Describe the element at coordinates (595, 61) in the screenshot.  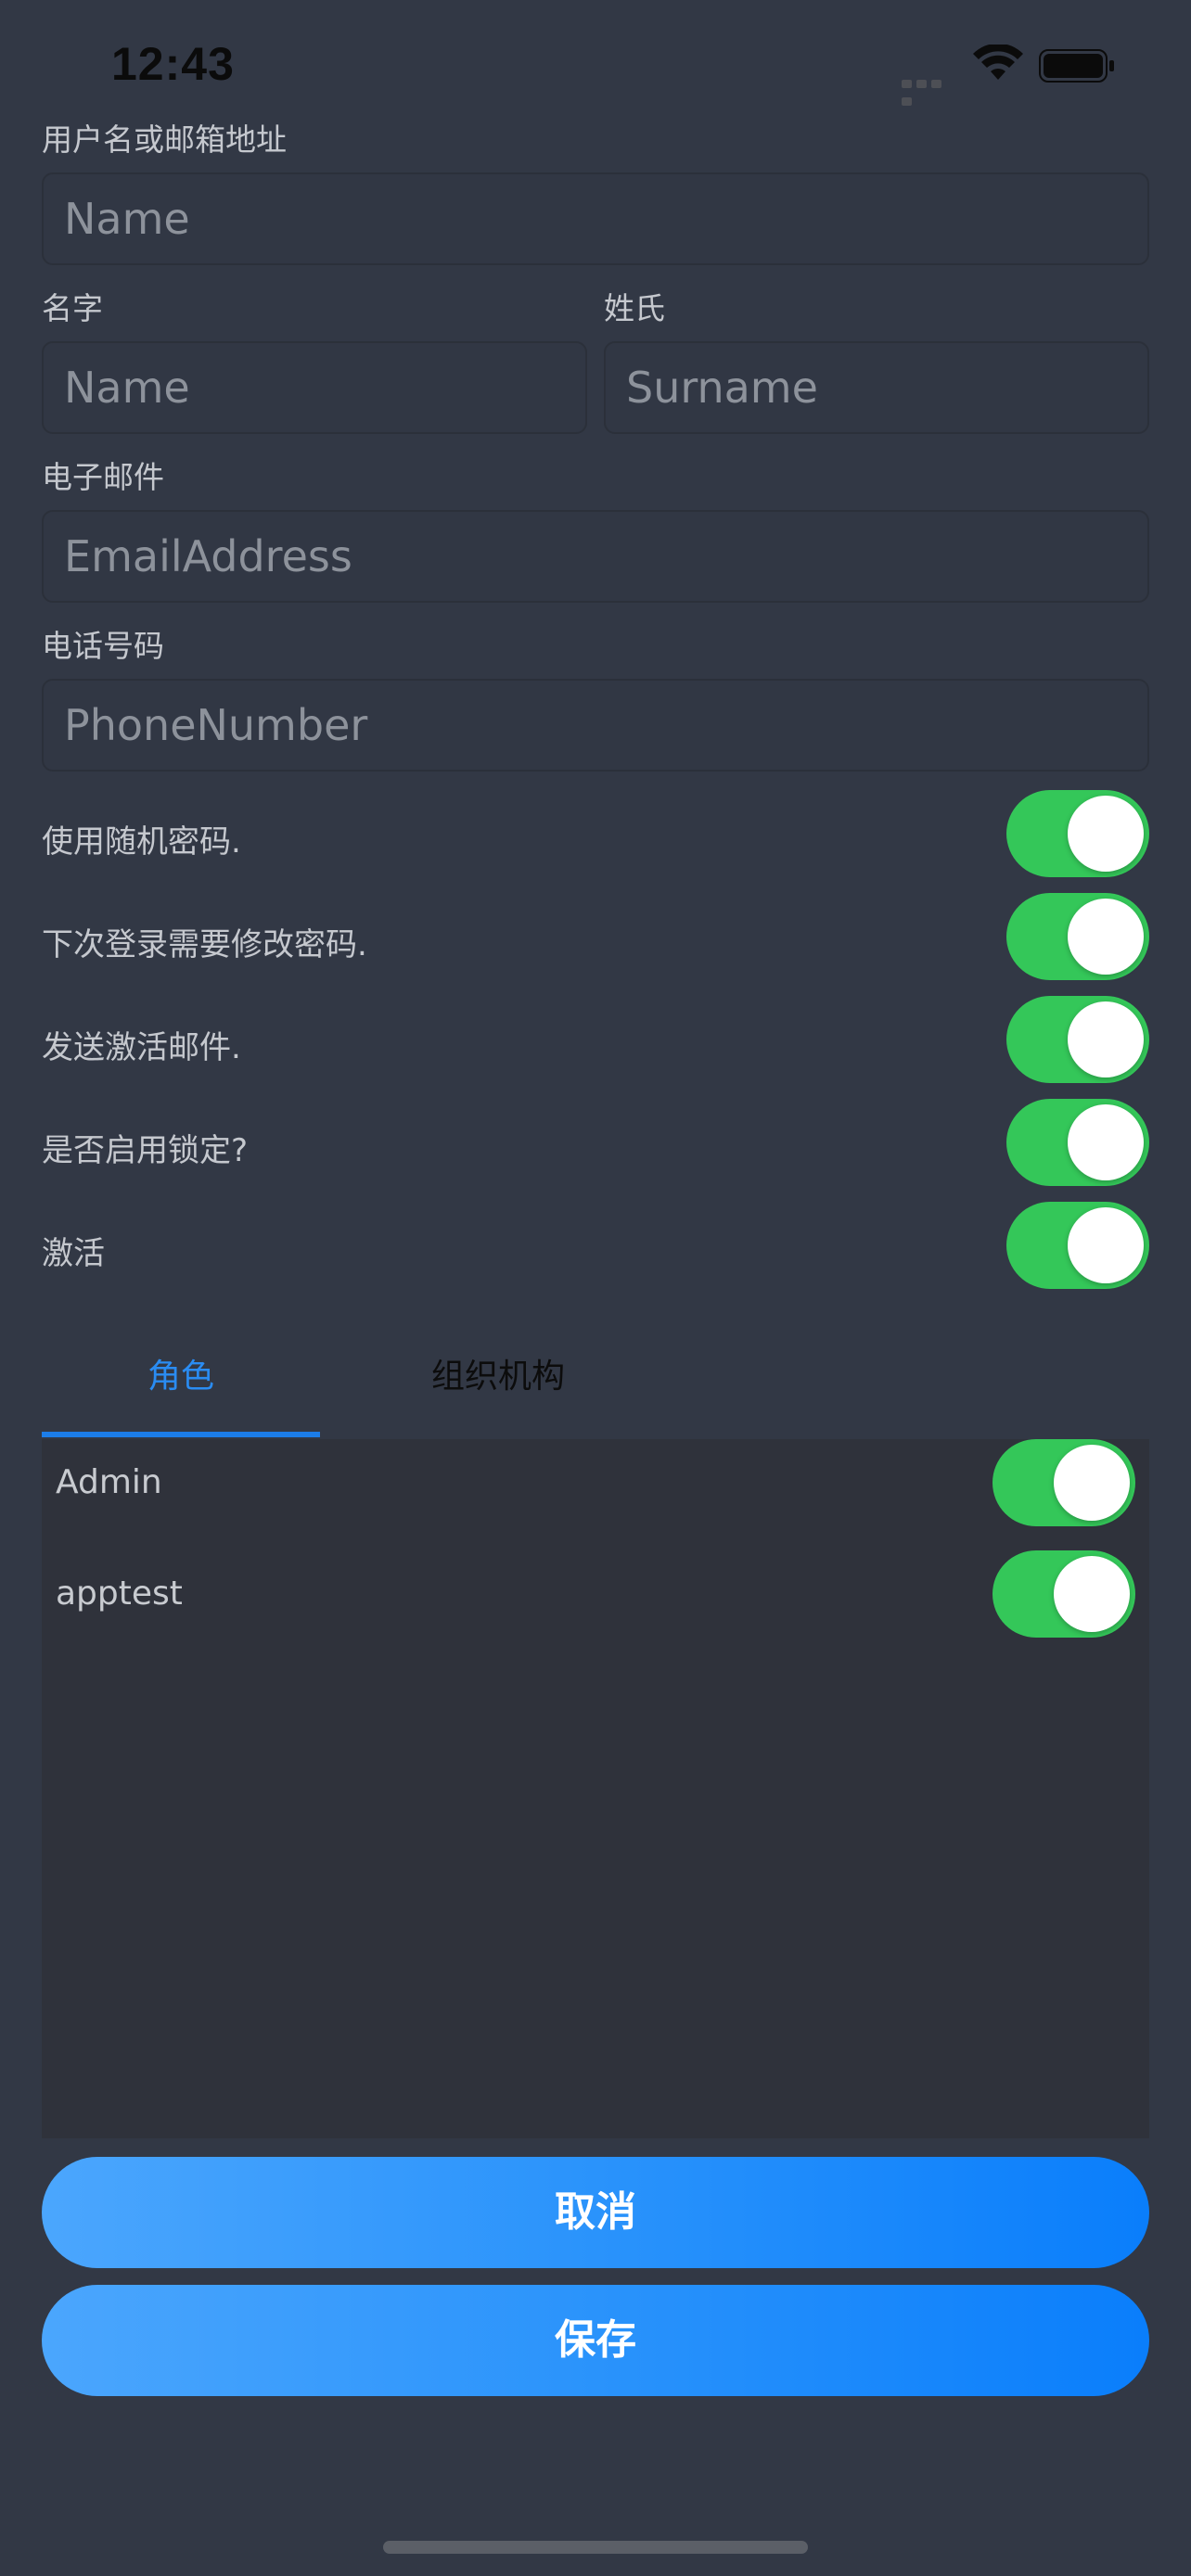
I see `status-bar: 12:43` at that location.